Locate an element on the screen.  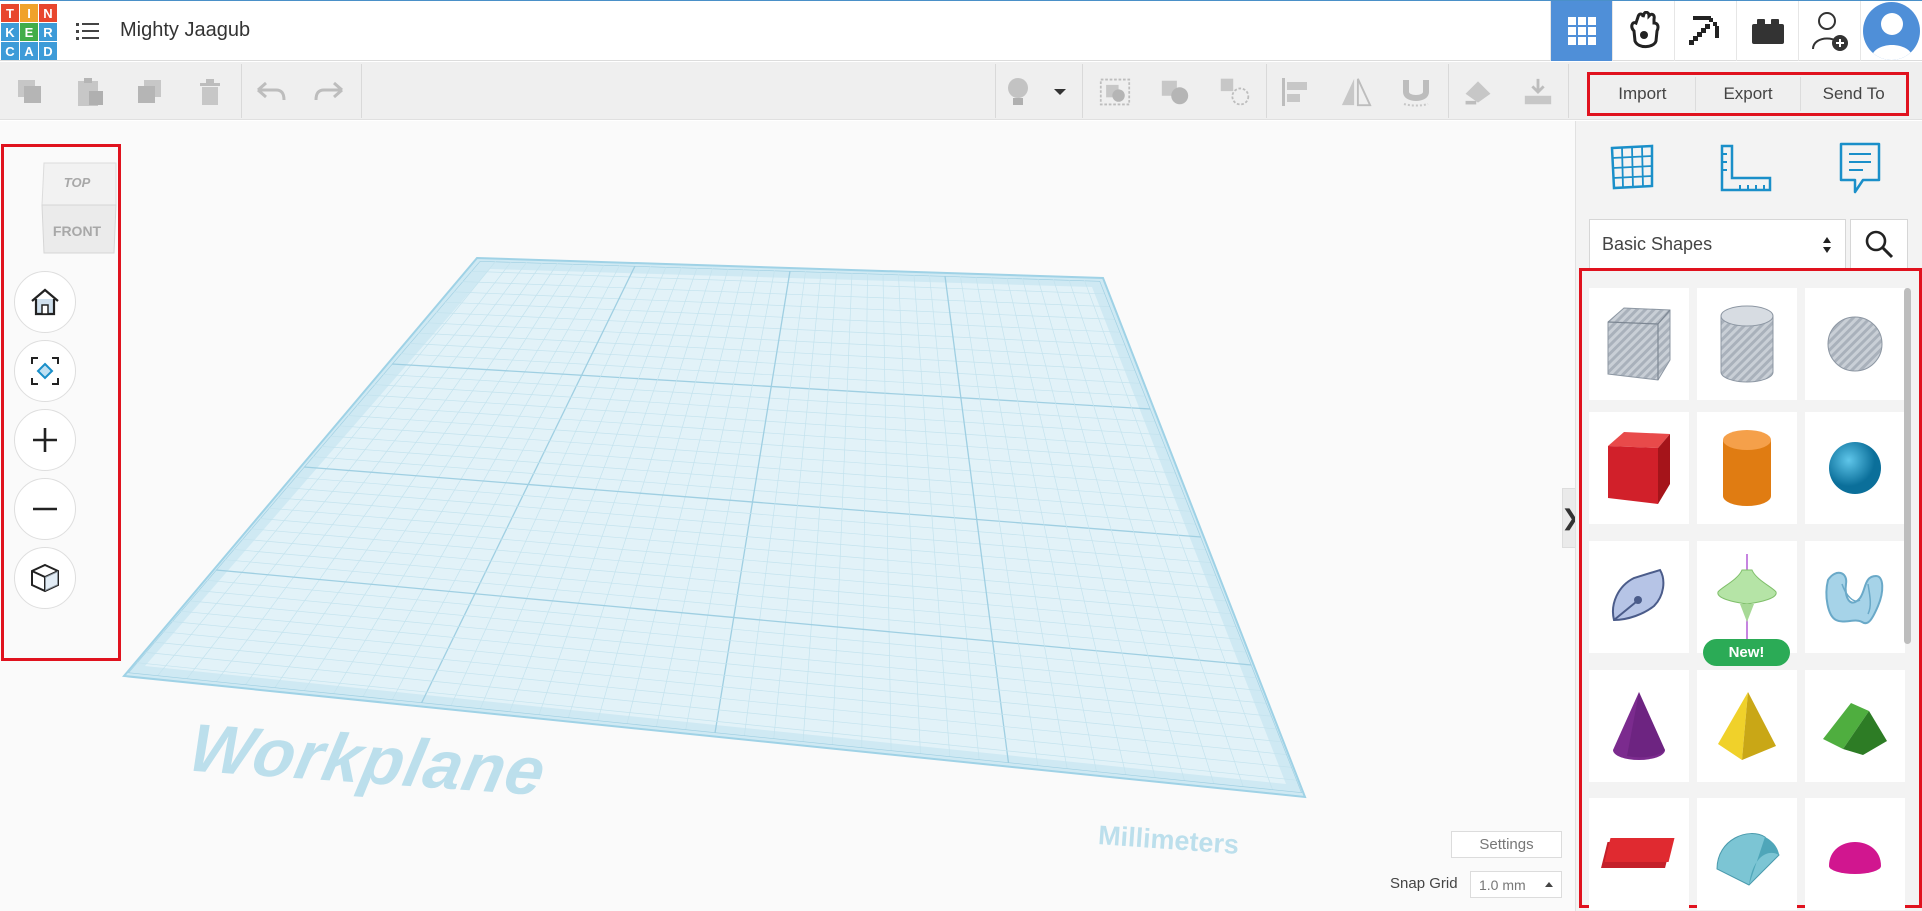
sphere-shape-icon is located at coordinates (1855, 468).